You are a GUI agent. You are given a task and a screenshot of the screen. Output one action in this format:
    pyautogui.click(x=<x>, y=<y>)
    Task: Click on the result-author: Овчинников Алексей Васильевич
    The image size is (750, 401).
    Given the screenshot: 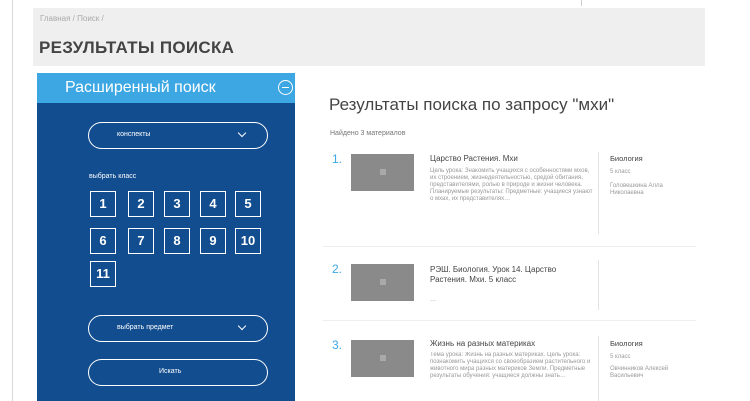 What is the action you would take?
    pyautogui.click(x=639, y=372)
    